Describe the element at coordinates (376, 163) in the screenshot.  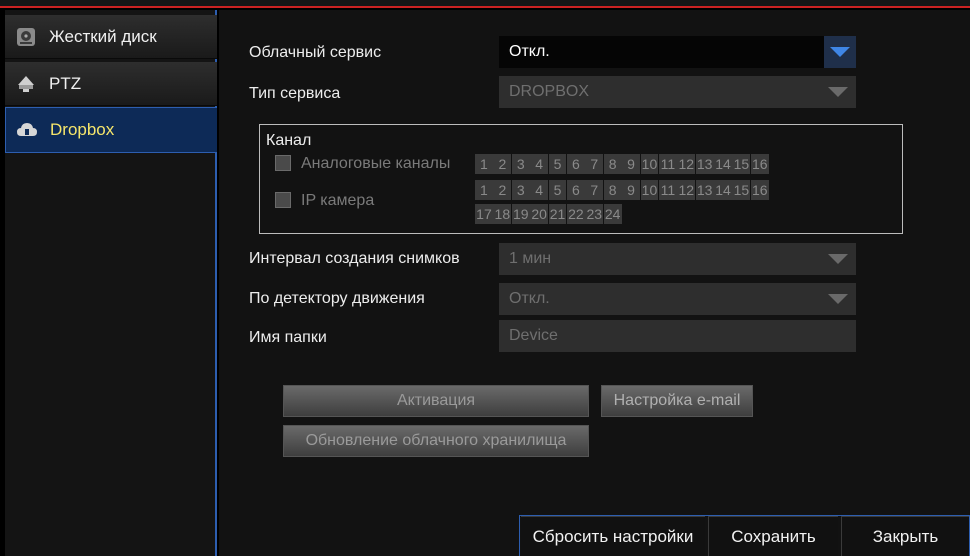
I see `analog-channels-label: Аналоговые каналы` at that location.